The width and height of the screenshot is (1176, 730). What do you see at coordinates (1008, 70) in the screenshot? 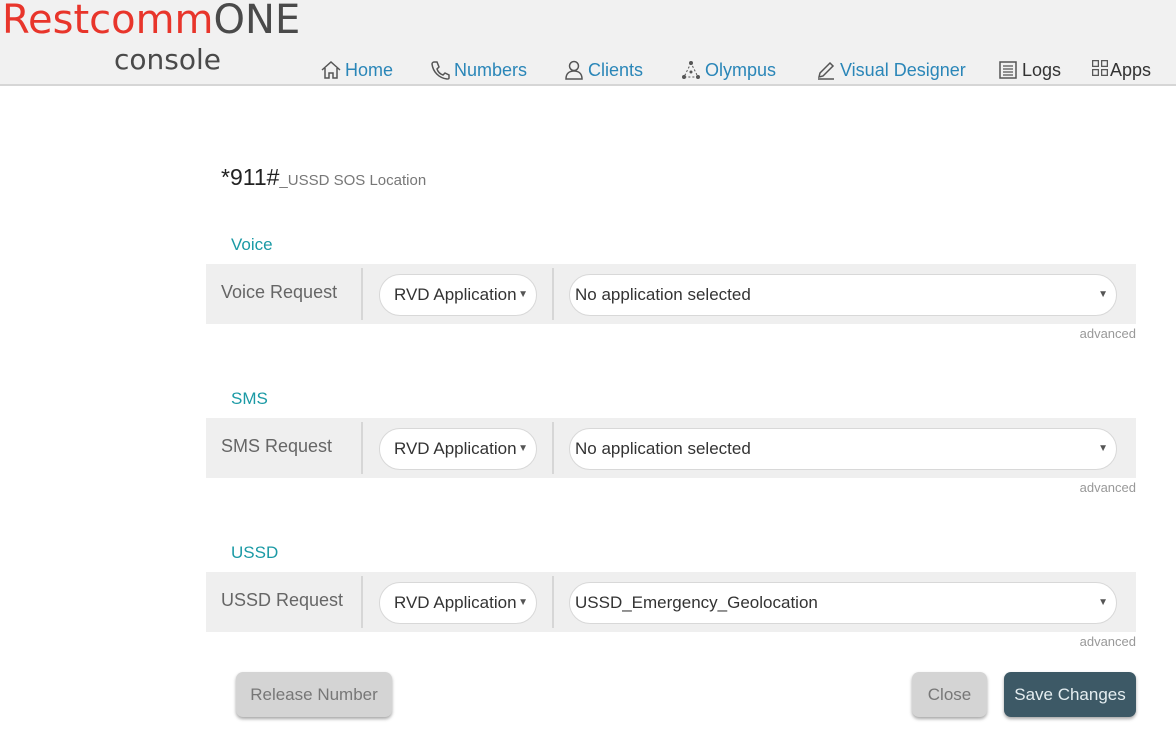
I see `list-icon` at bounding box center [1008, 70].